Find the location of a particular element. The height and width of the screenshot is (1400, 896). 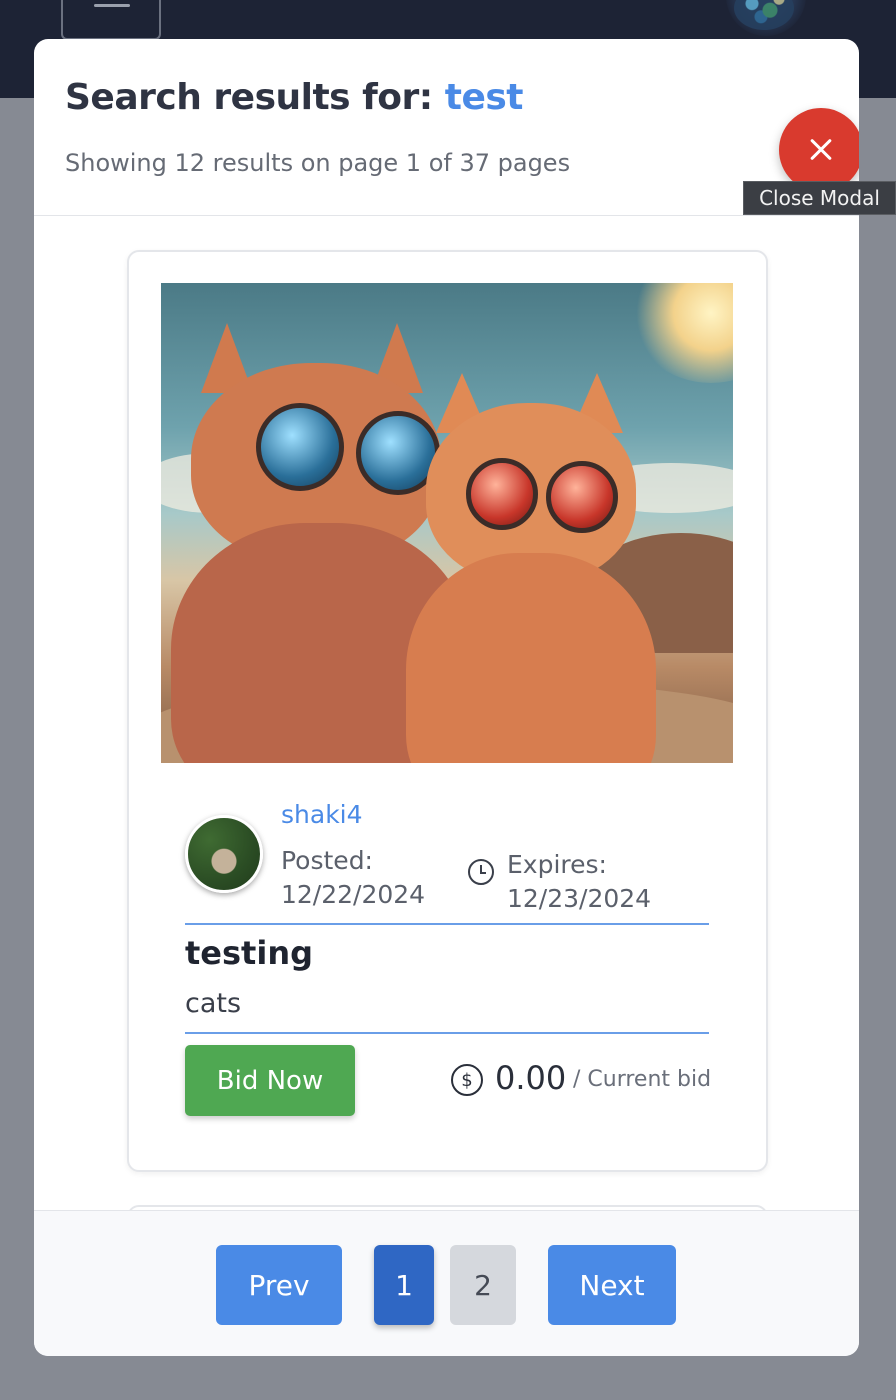

avatar is located at coordinates (224, 854).